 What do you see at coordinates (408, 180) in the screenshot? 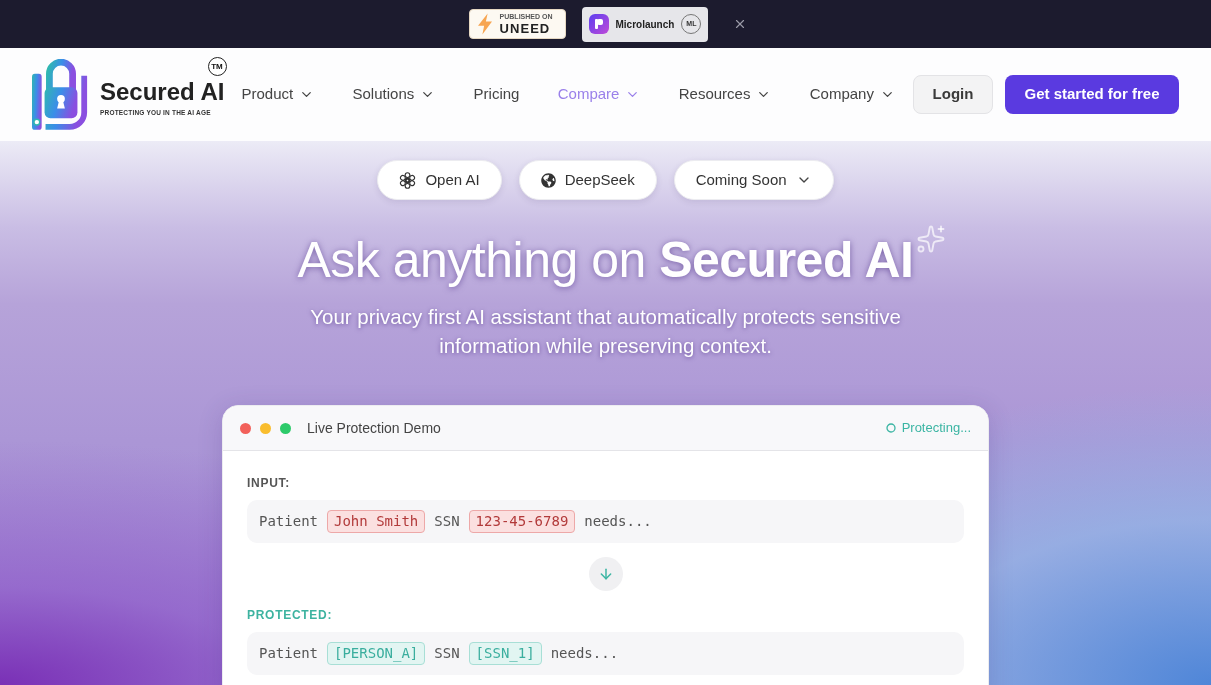
I see `knot-logo-icon` at bounding box center [408, 180].